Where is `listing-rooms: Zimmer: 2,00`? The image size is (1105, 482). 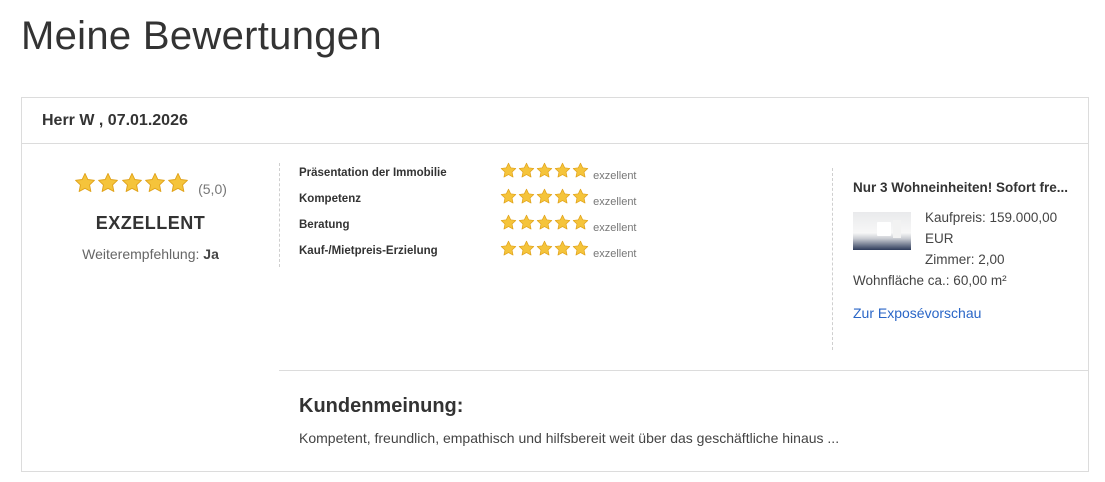
listing-rooms: Zimmer: 2,00 is located at coordinates (965, 259).